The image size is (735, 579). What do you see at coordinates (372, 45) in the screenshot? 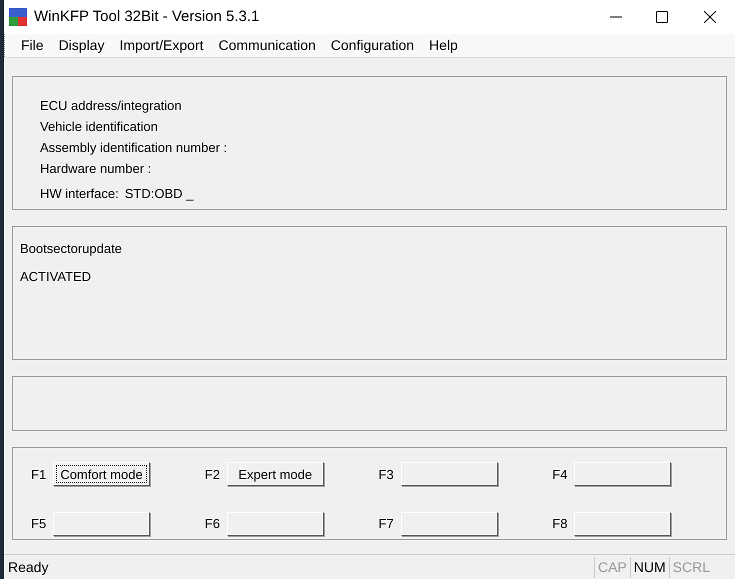
I see `menu-item: Configuration` at bounding box center [372, 45].